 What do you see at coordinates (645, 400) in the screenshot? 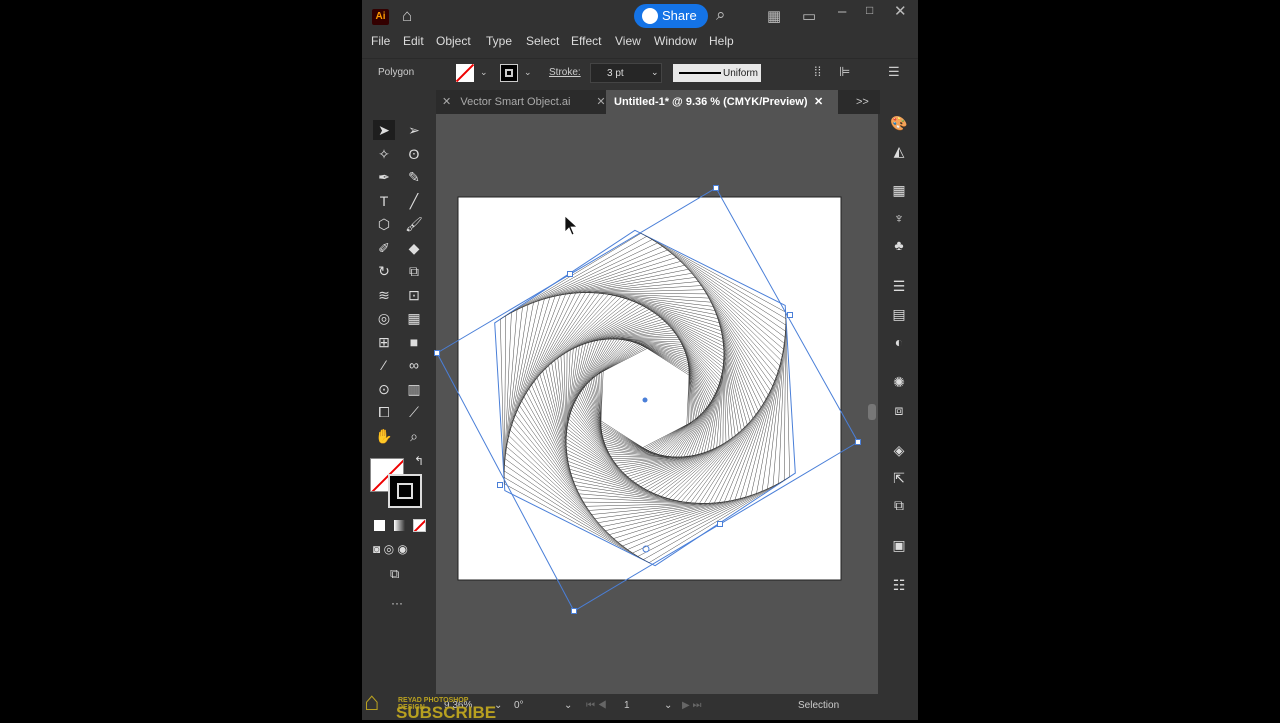
I see `center-point` at bounding box center [645, 400].